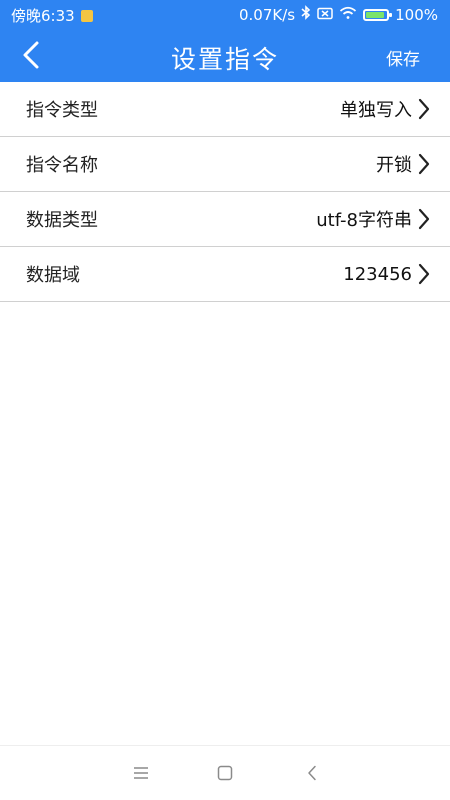 The height and width of the screenshot is (800, 450). Describe the element at coordinates (43, 16) in the screenshot. I see `status-time: 傍晚6:33` at that location.